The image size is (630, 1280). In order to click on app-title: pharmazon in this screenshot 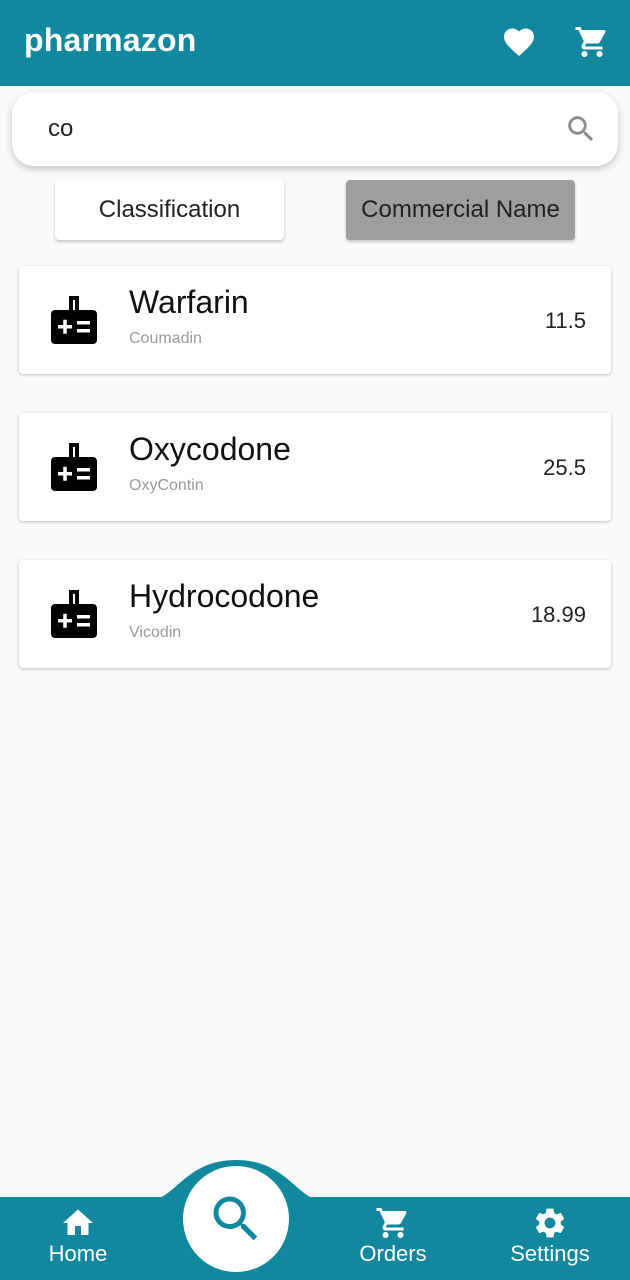, I will do `click(110, 40)`.